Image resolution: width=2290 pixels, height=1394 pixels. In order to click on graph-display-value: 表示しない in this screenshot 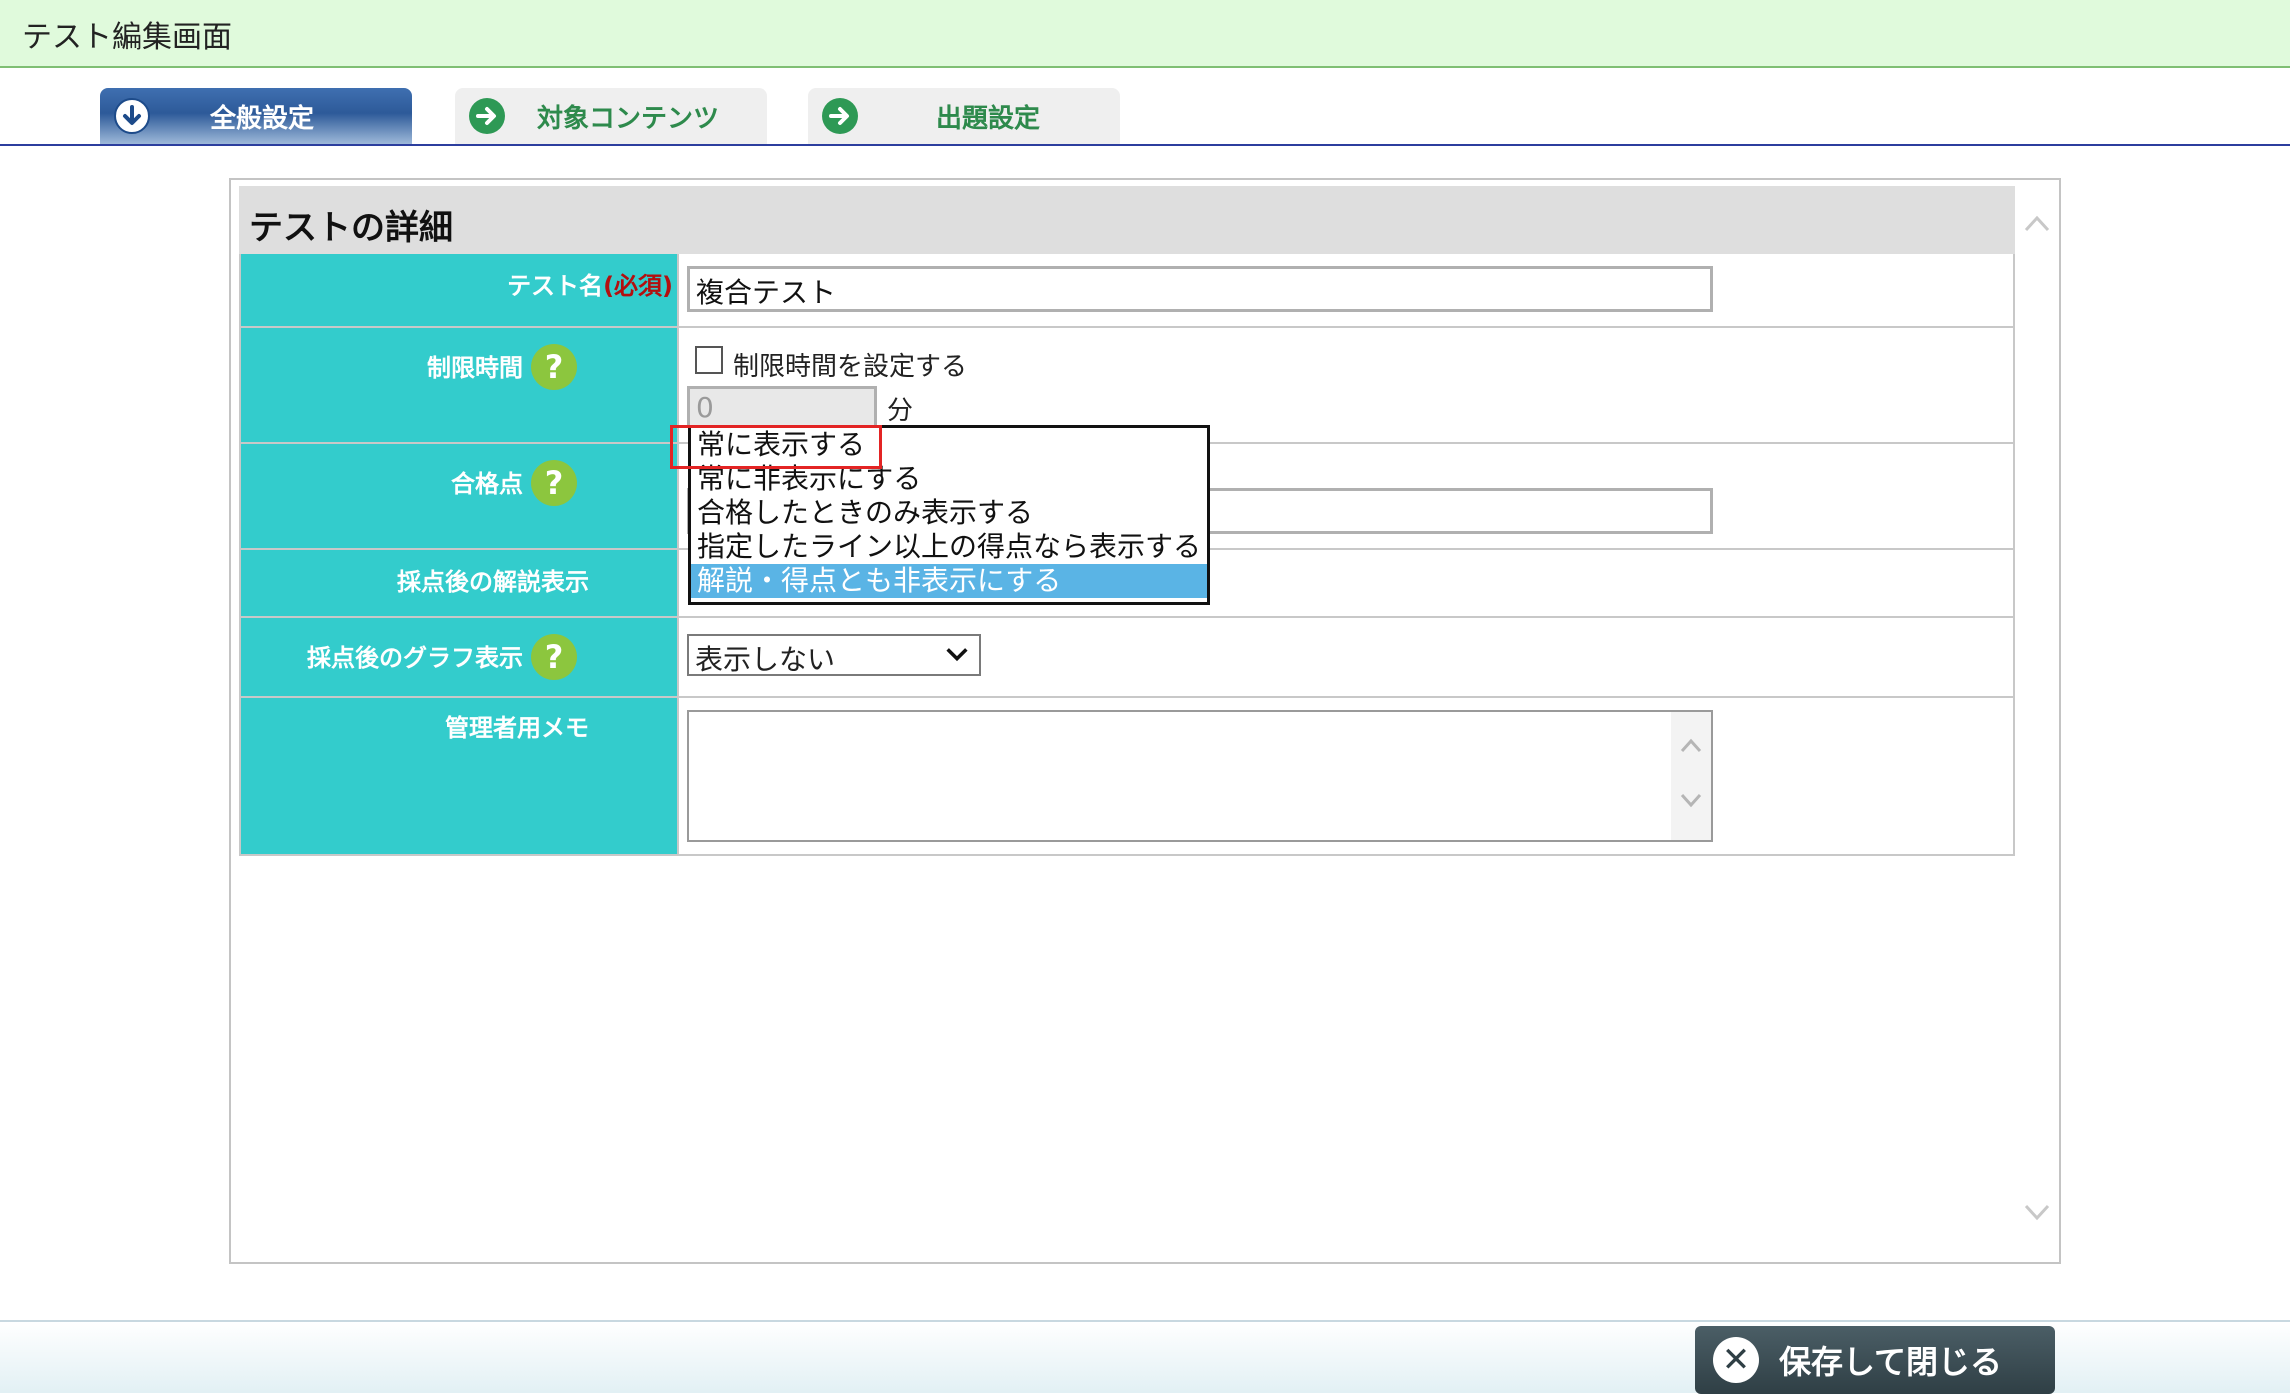, I will do `click(765, 659)`.